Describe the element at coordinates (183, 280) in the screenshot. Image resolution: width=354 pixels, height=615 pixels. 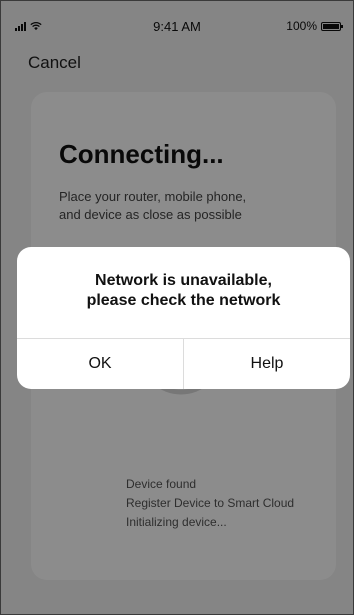
I see `alert-message-line1: Network is unavailable,` at that location.